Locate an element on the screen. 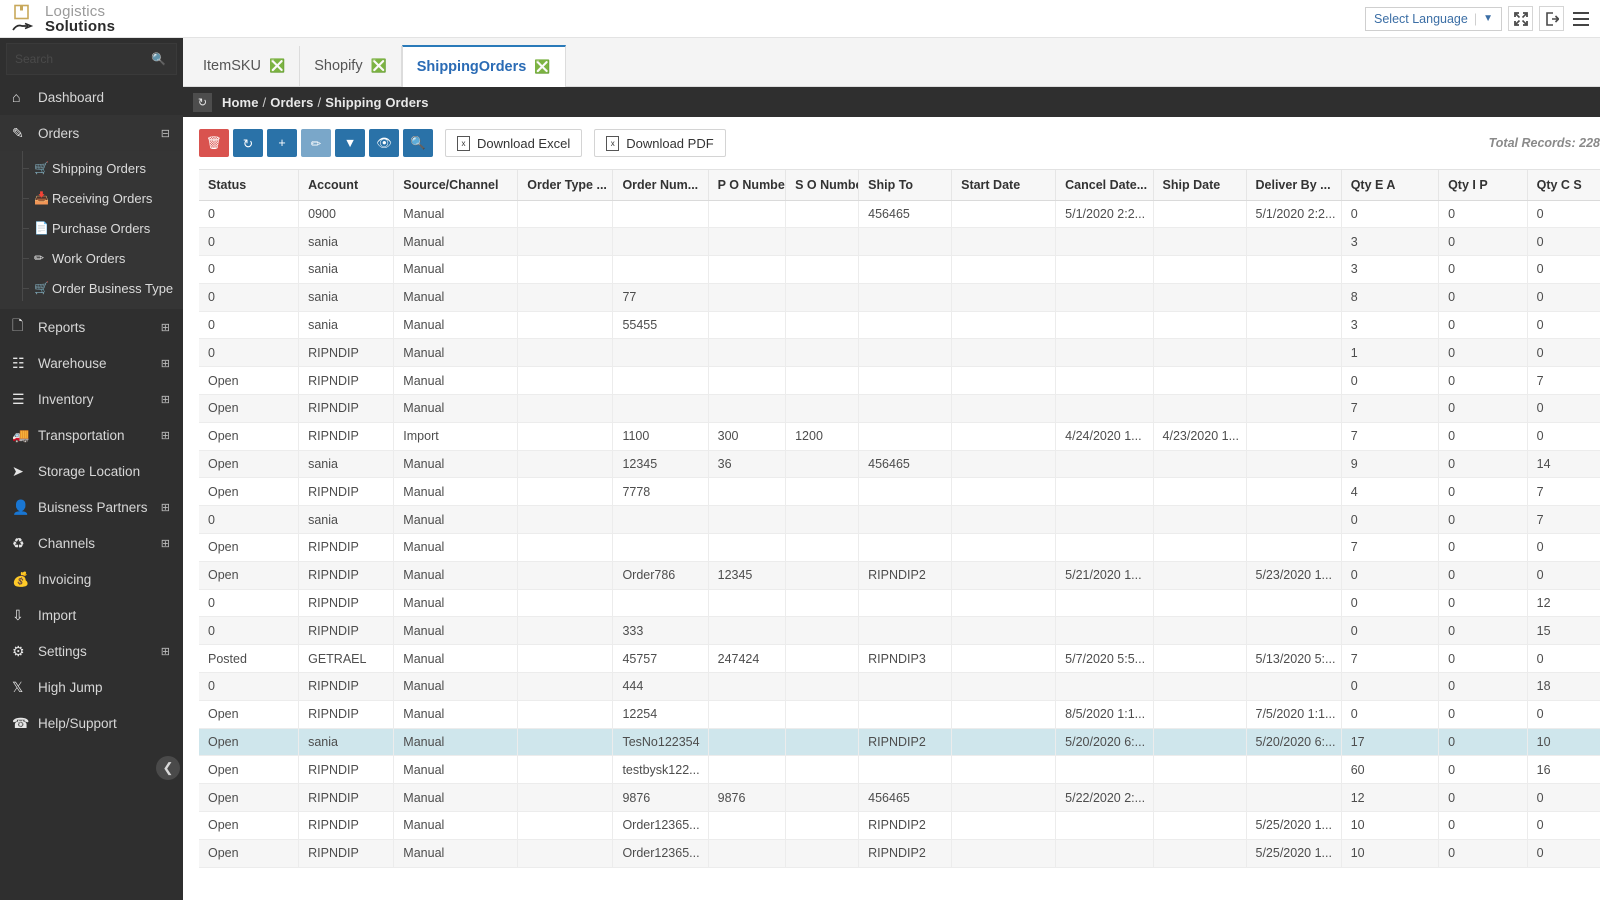  breadcrumb-item-home: Home is located at coordinates (240, 102).